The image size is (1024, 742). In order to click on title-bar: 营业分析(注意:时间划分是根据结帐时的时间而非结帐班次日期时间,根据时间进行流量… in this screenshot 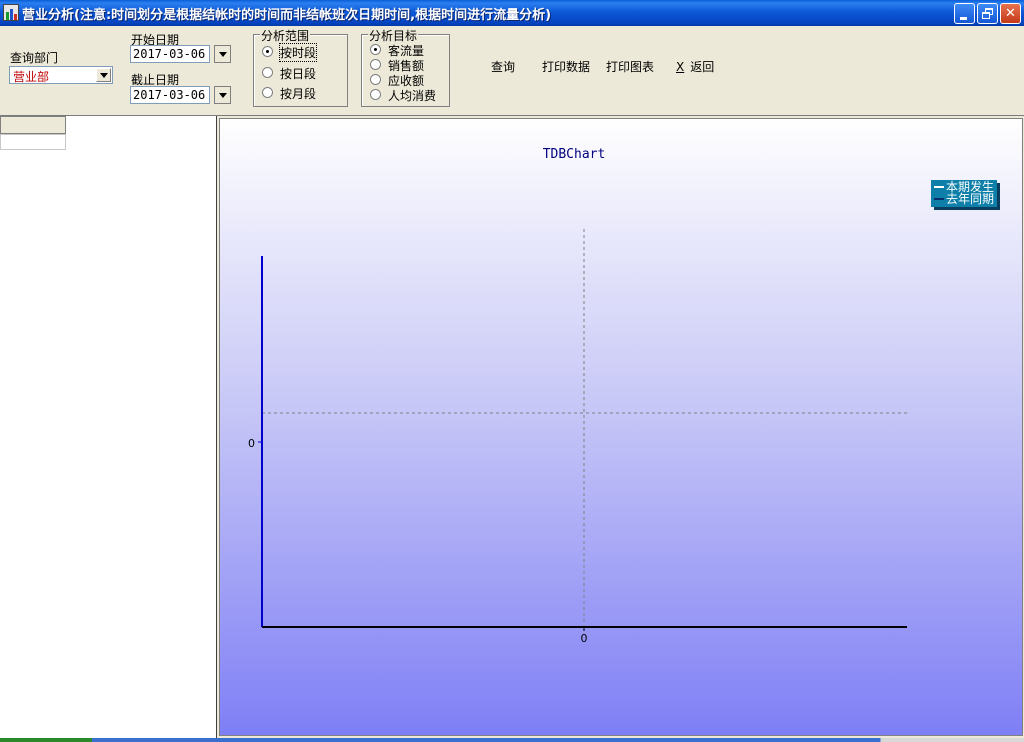, I will do `click(512, 13)`.